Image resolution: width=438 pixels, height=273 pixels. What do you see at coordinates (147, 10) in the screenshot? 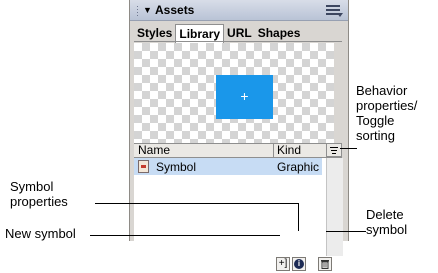
I see `collapse-arrow-icon: ▼` at bounding box center [147, 10].